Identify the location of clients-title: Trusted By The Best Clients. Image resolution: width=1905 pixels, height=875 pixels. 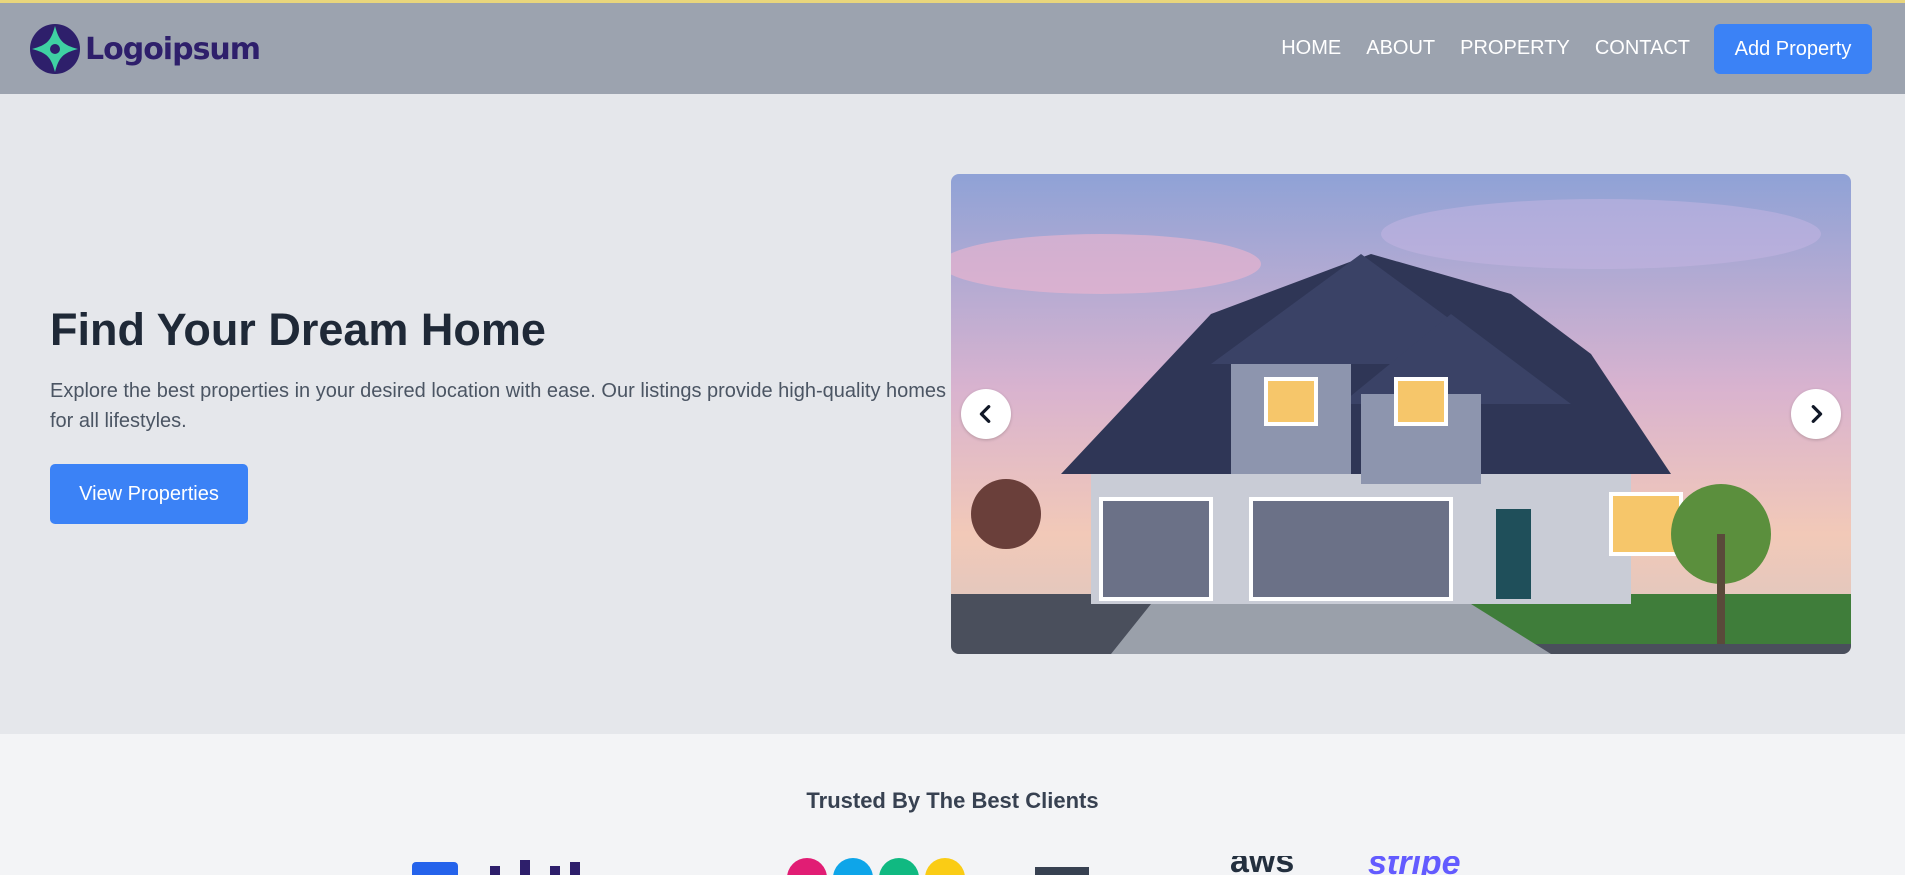
(952, 800).